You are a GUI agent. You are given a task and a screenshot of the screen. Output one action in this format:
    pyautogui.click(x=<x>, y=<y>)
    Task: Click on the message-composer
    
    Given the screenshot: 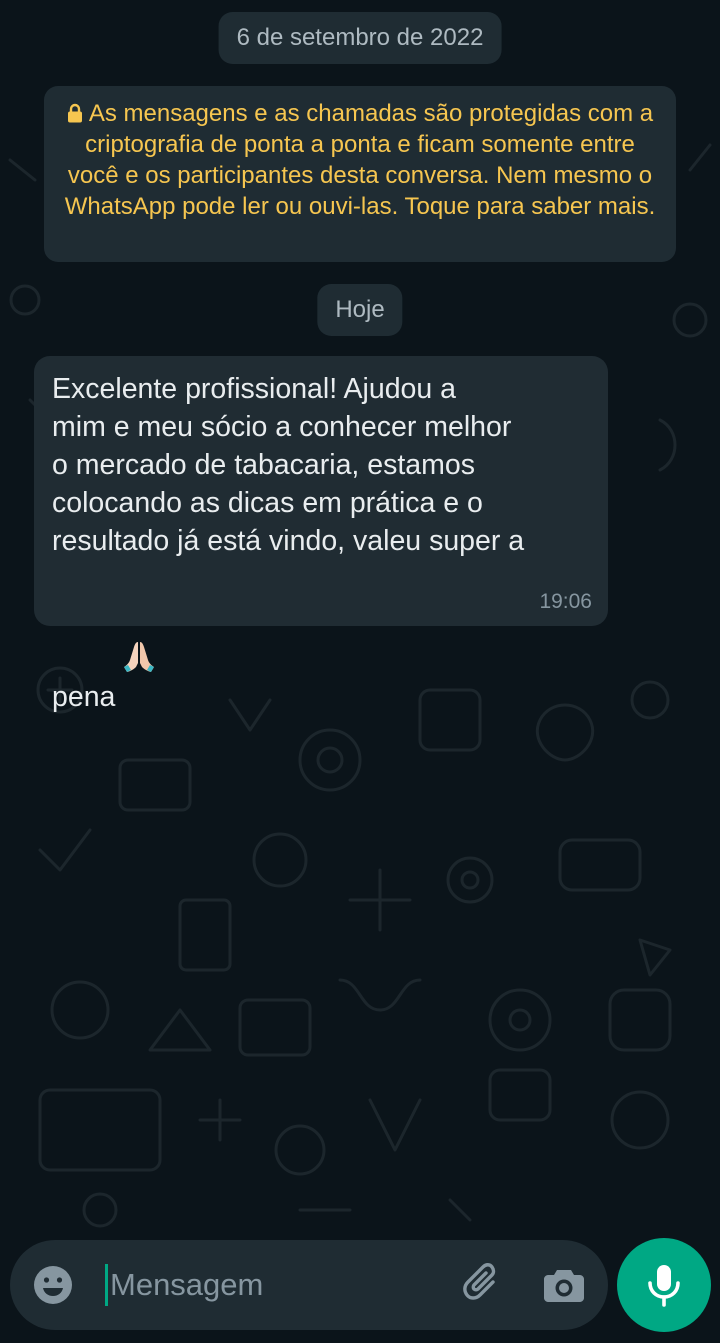 What is the action you would take?
    pyautogui.click(x=309, y=1285)
    